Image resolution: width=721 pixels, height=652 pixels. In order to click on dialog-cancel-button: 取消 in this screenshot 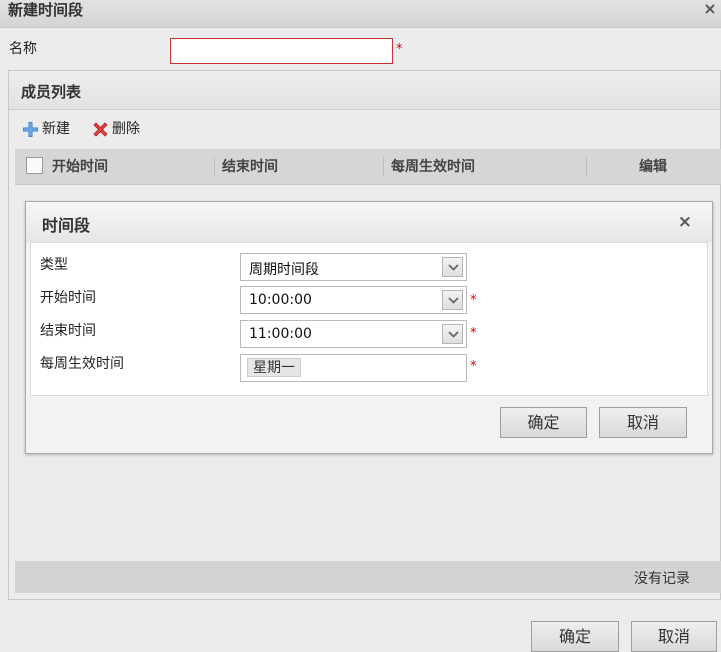, I will do `click(643, 422)`.